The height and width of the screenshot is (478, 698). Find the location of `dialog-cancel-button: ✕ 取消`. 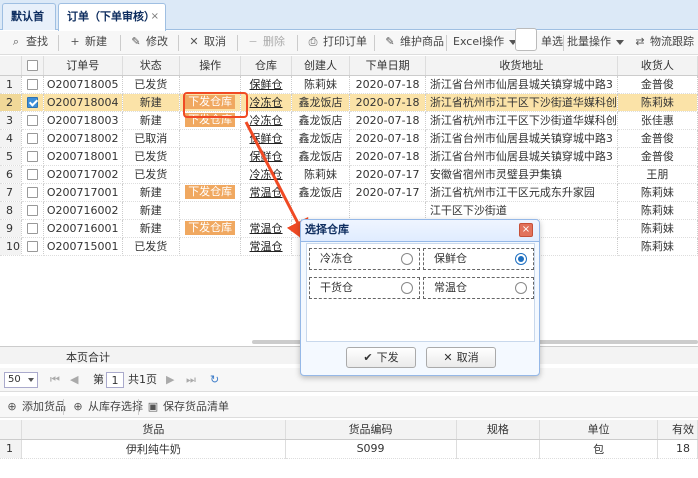

dialog-cancel-button: ✕ 取消 is located at coordinates (461, 357).